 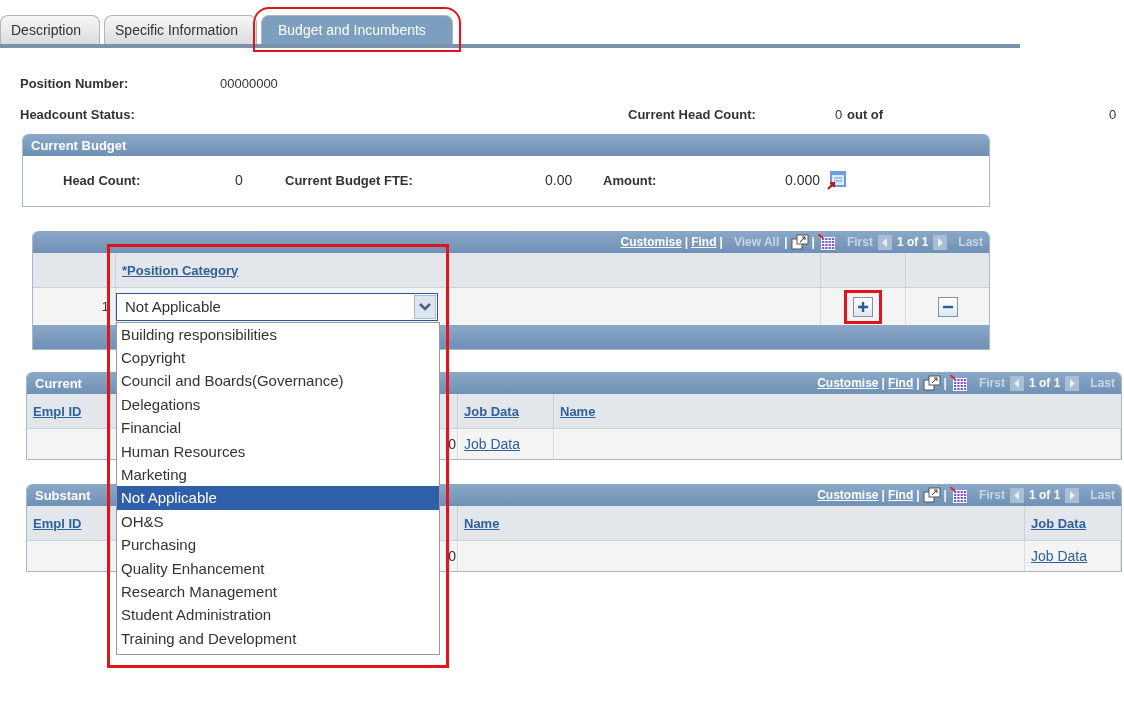 I want to click on field-value: 00000000, so click(x=249, y=83).